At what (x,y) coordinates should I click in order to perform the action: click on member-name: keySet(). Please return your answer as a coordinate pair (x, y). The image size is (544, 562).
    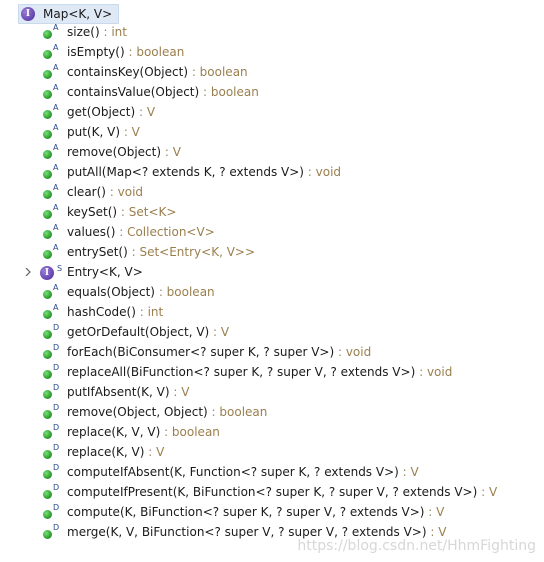
    Looking at the image, I should click on (92, 212).